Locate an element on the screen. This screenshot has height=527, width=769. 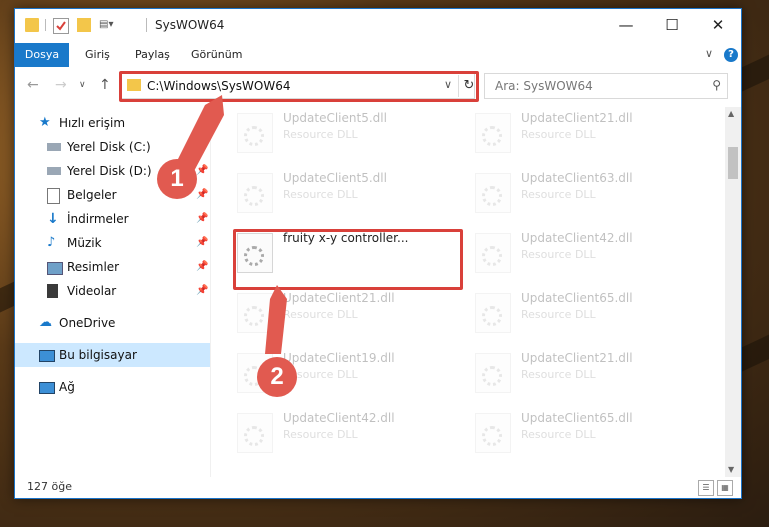
pane-divider is located at coordinates (210, 292).